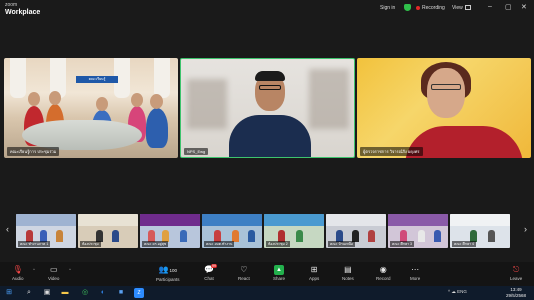 Image resolution: width=534 pixels, height=300 pixels. Describe the element at coordinates (516, 295) in the screenshot. I see `clock-date: 29/5/2568` at that location.